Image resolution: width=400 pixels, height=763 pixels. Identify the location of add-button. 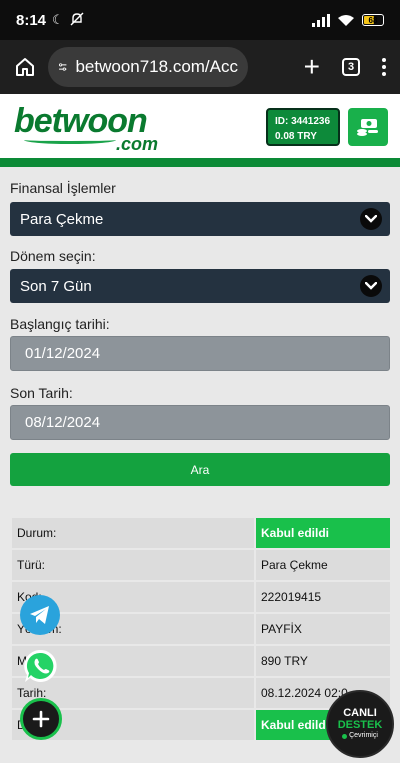
(41, 719).